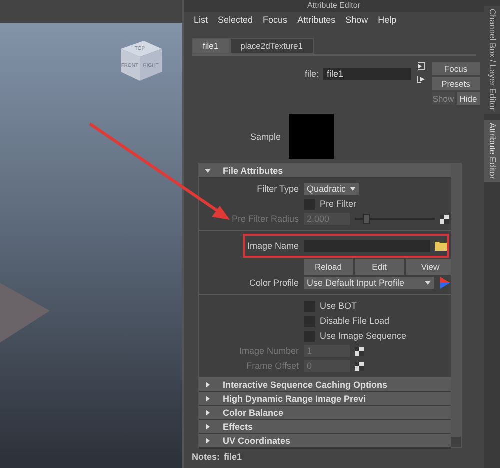 Image resolution: width=500 pixels, height=468 pixels. Describe the element at coordinates (311, 74) in the screenshot. I see `field-label: file:` at that location.